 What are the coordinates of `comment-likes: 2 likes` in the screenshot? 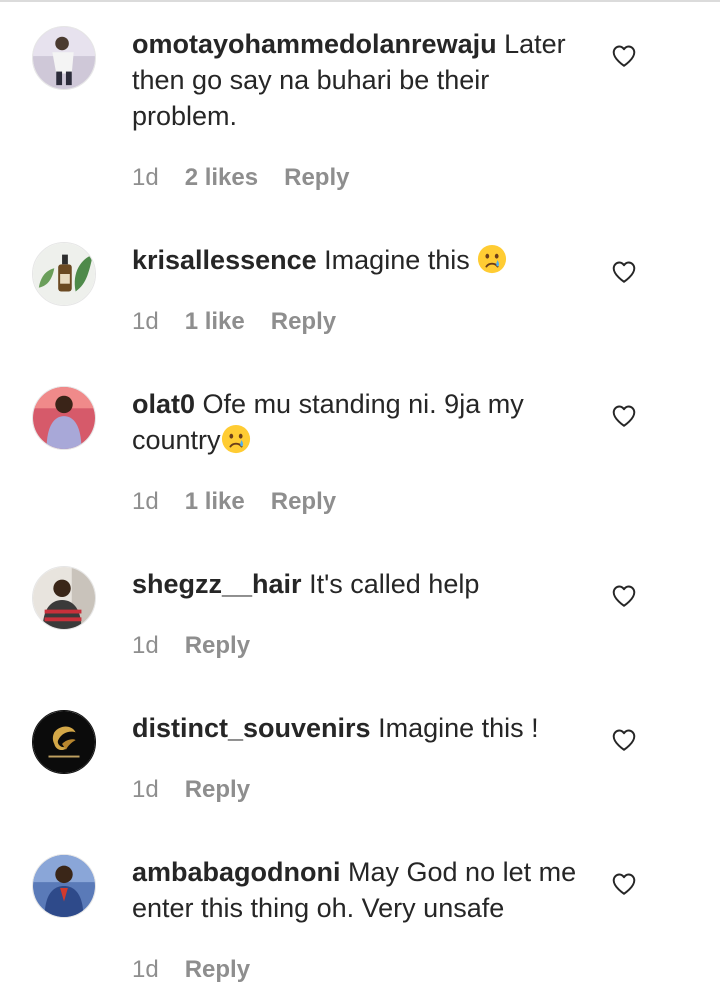 It's located at (221, 177).